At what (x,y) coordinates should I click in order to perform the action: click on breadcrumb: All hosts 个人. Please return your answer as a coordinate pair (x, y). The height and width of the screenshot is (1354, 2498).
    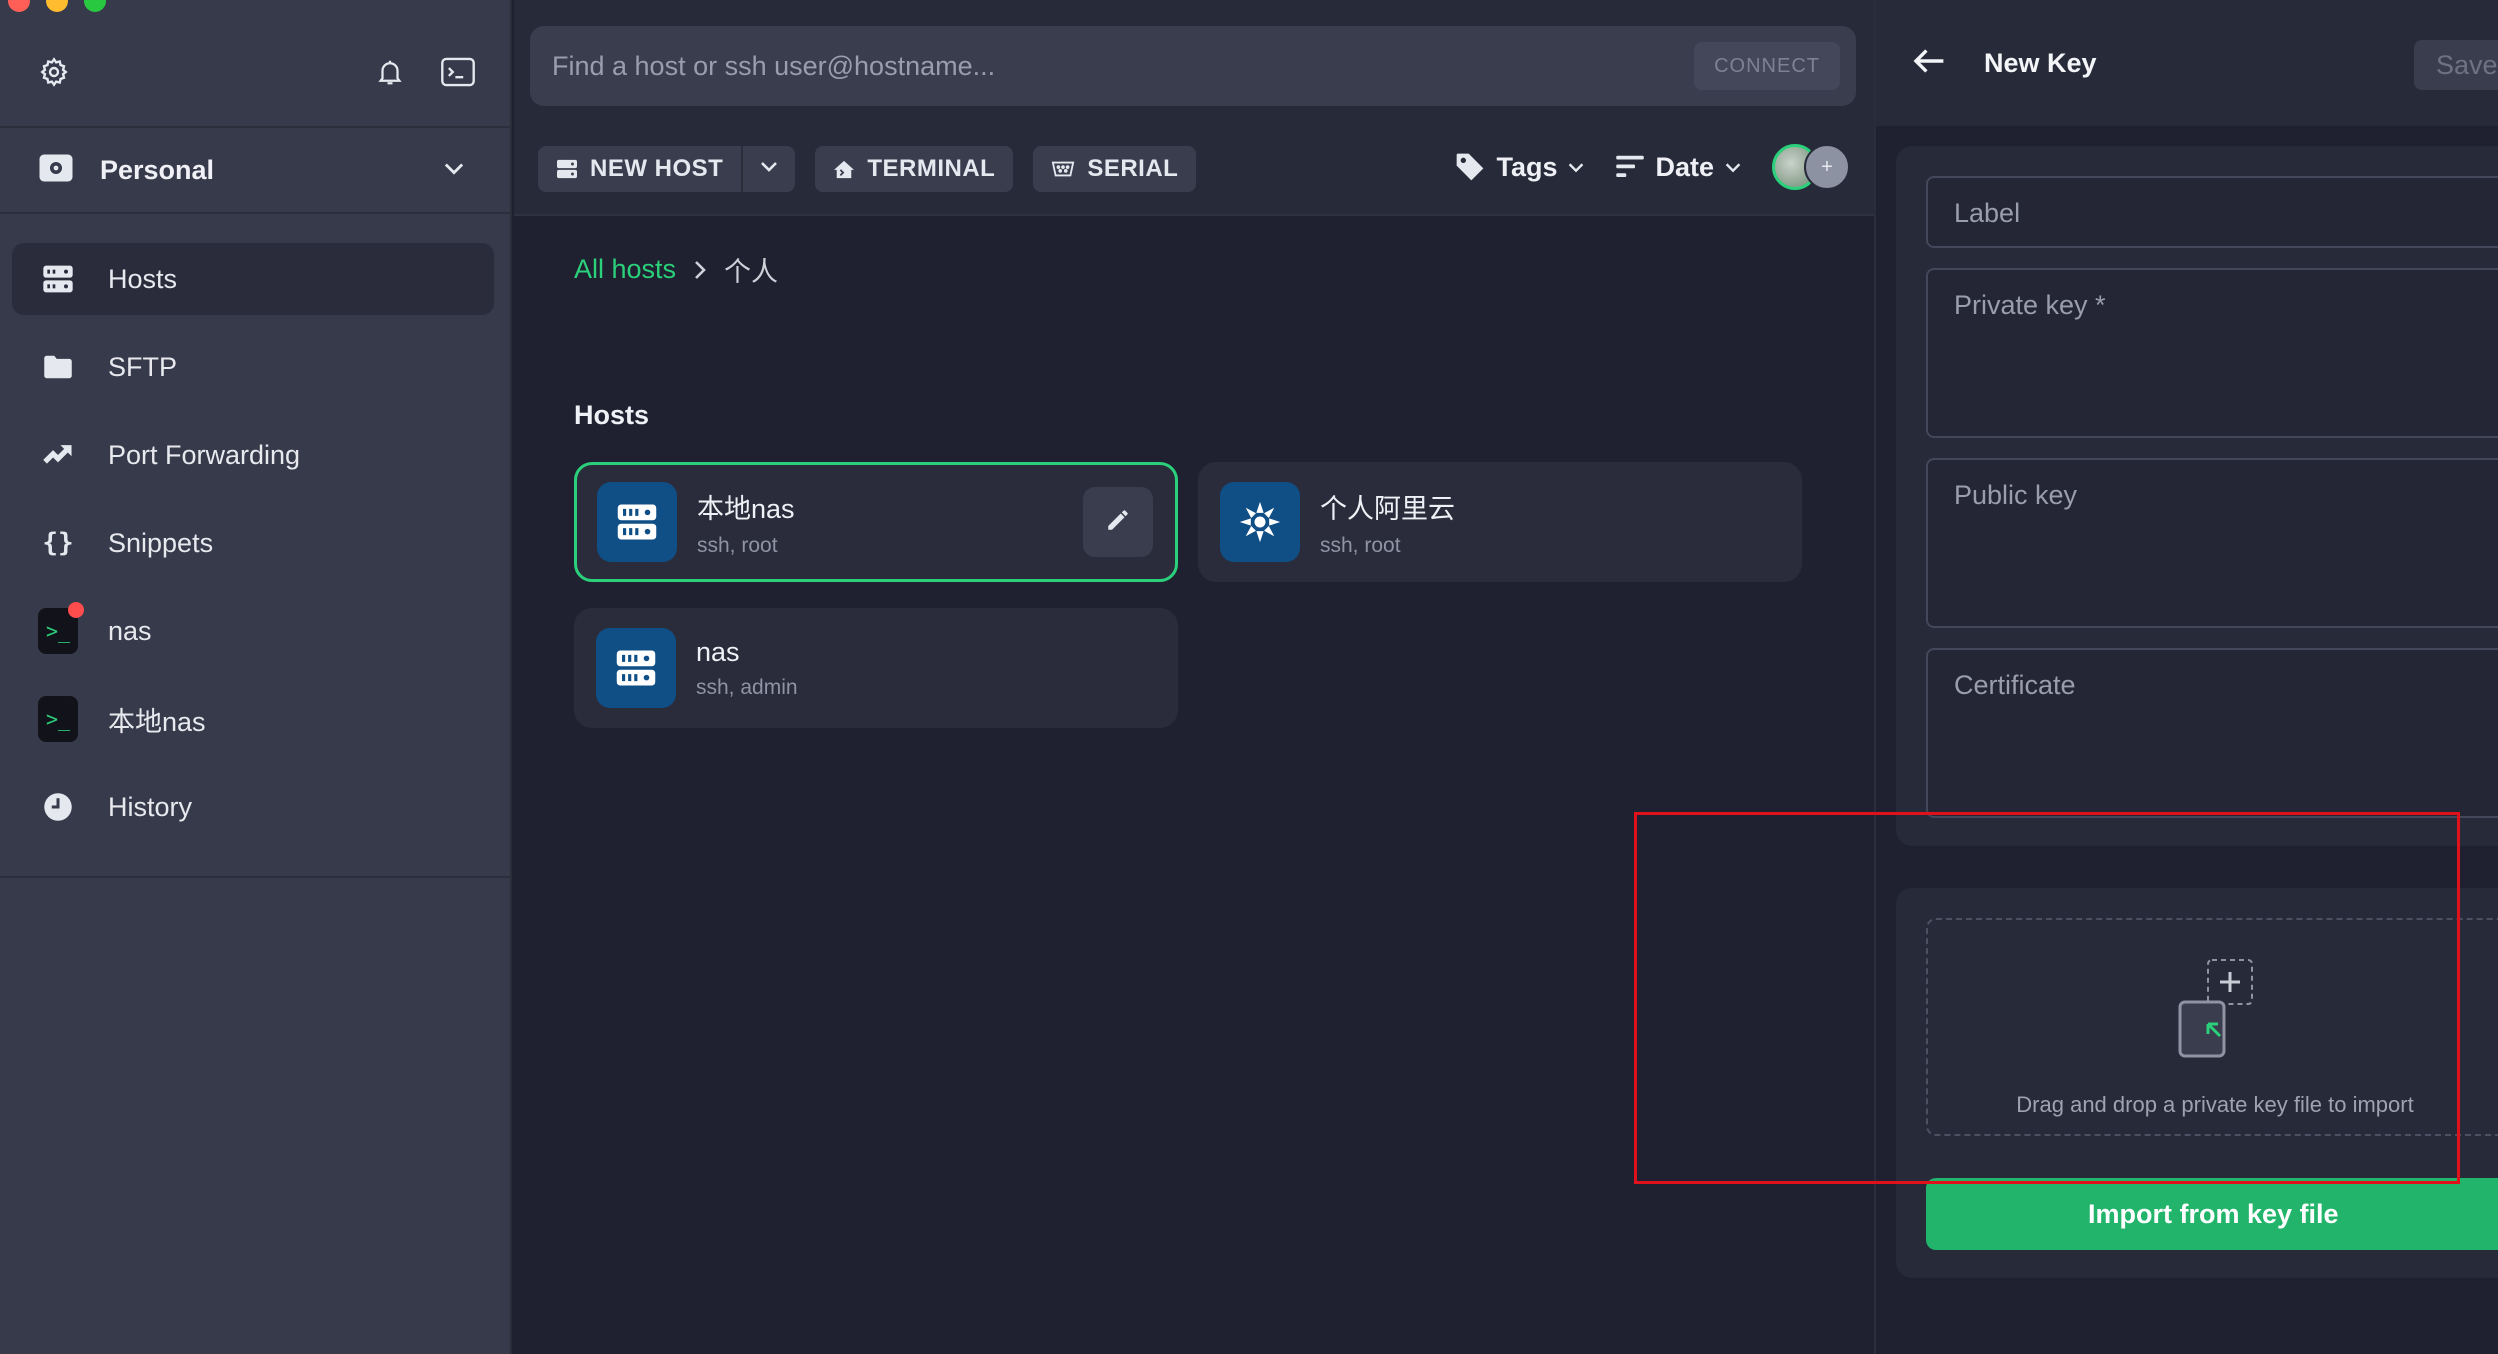
    Looking at the image, I should click on (676, 269).